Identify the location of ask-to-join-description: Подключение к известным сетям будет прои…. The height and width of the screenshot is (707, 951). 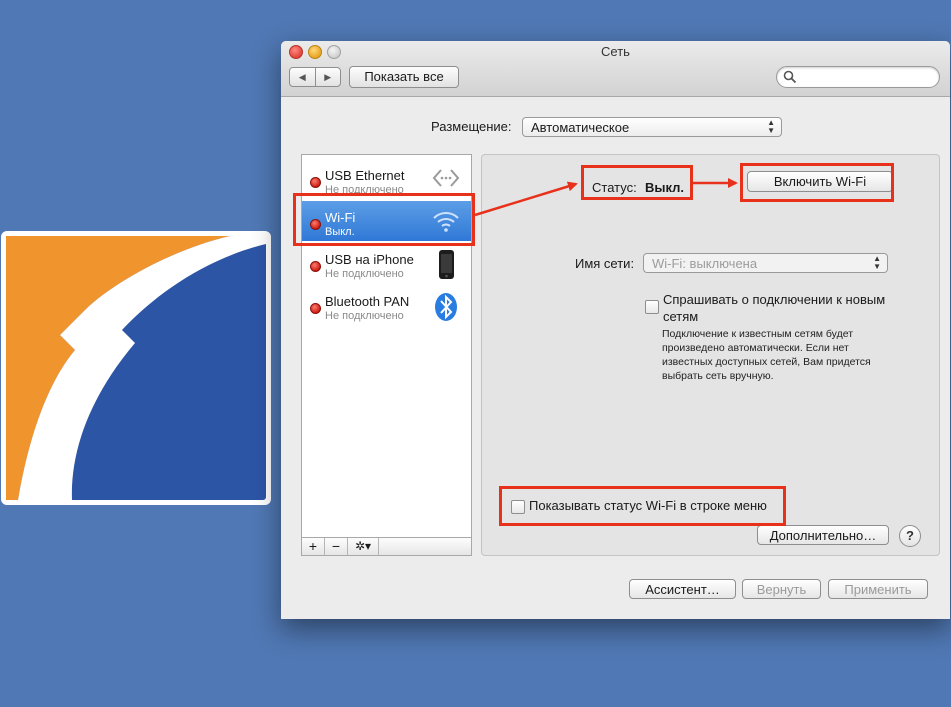
(766, 355).